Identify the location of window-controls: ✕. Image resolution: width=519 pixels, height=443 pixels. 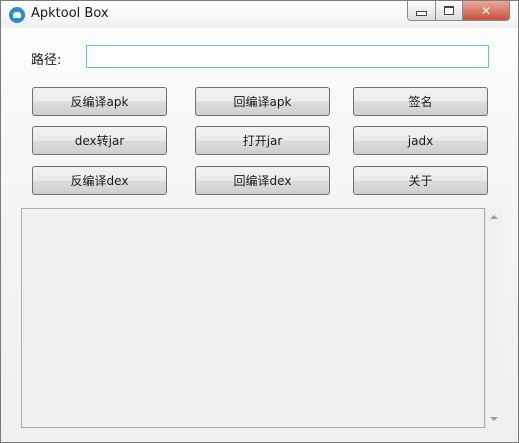
(458, 11).